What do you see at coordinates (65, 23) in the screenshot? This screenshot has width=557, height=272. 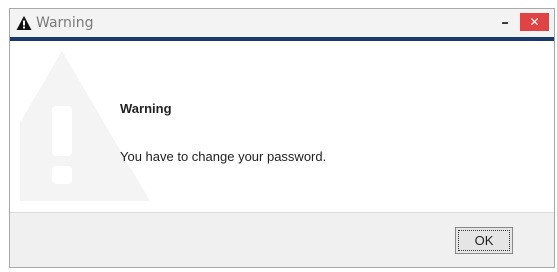 I see `window-title: Warning` at bounding box center [65, 23].